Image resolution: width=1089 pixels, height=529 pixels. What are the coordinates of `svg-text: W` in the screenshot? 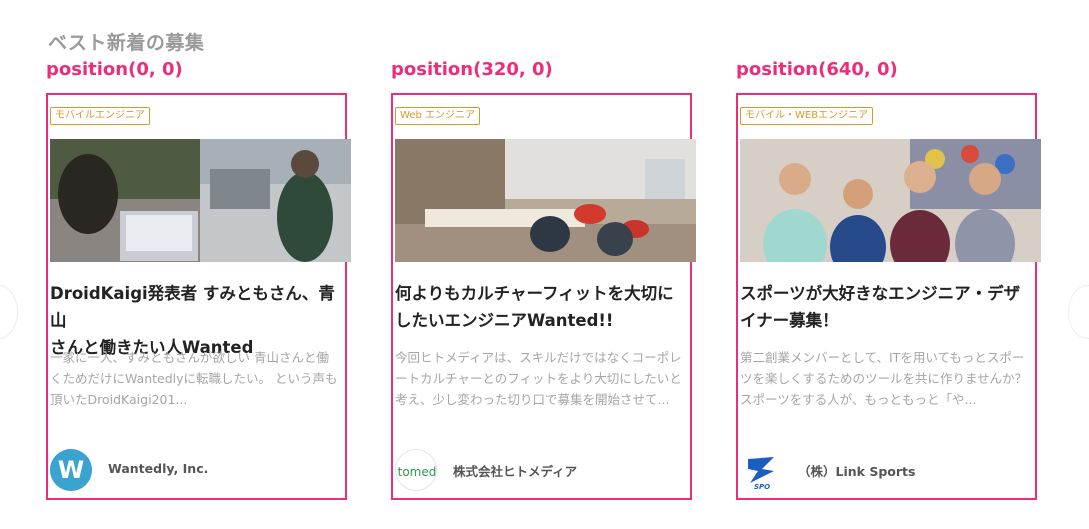 It's located at (71, 470).